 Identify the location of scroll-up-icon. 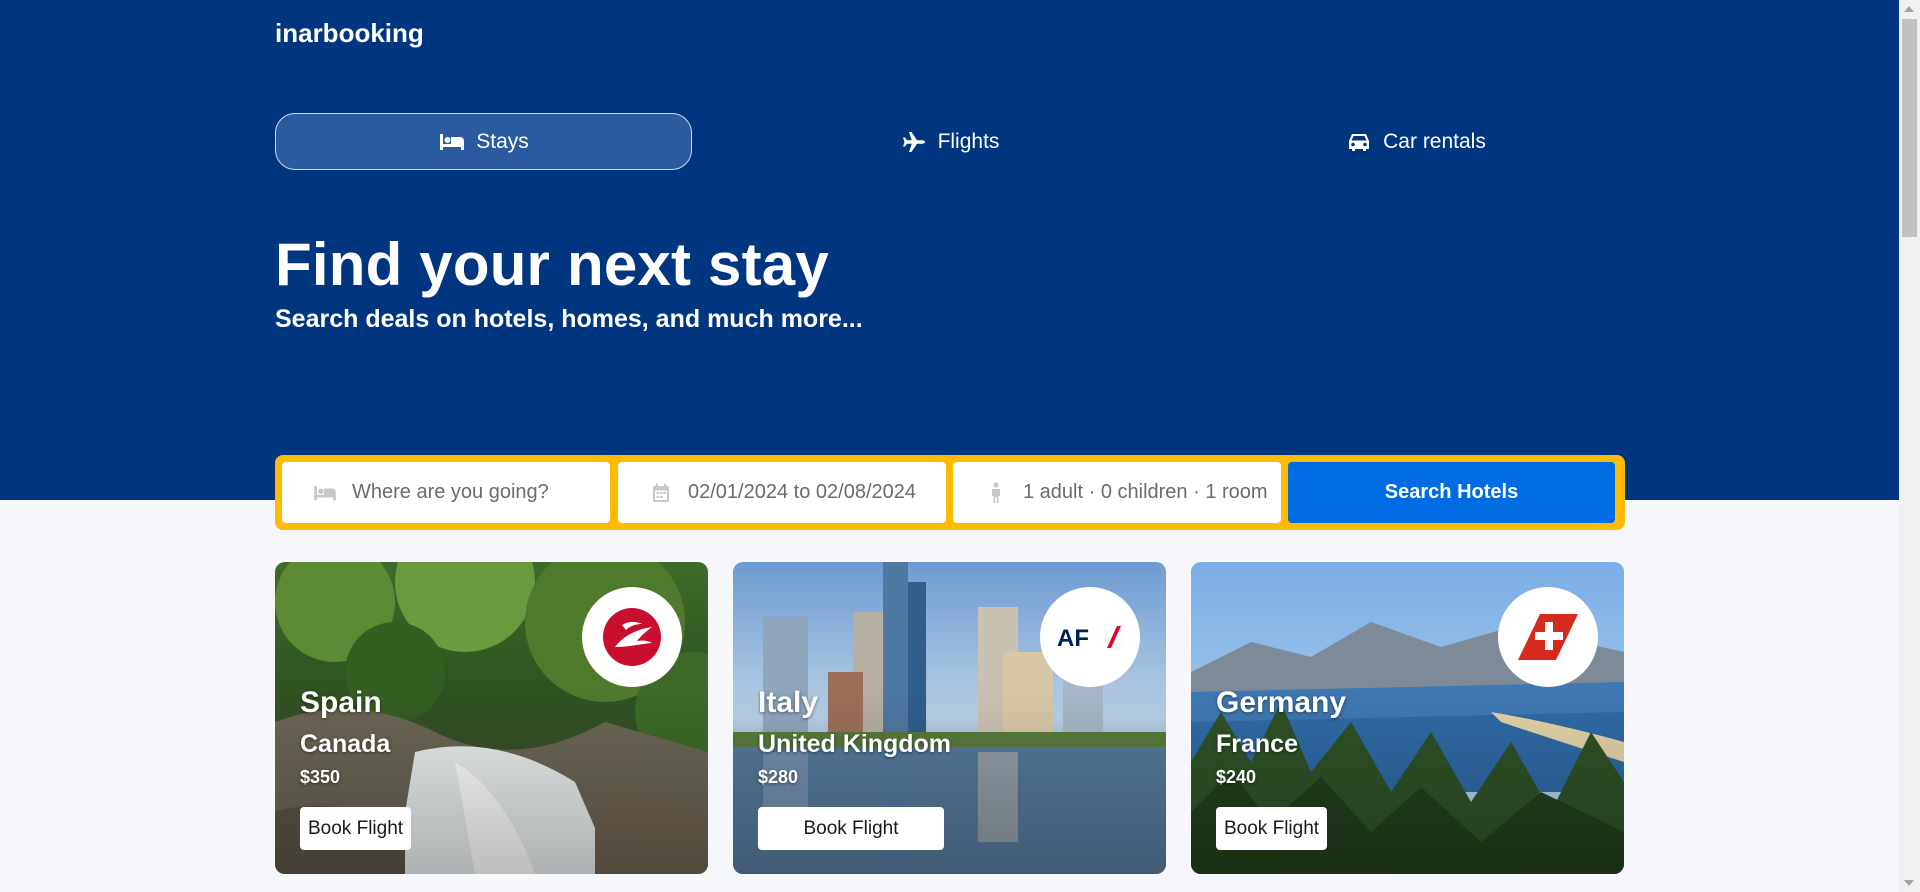
(1909, 9).